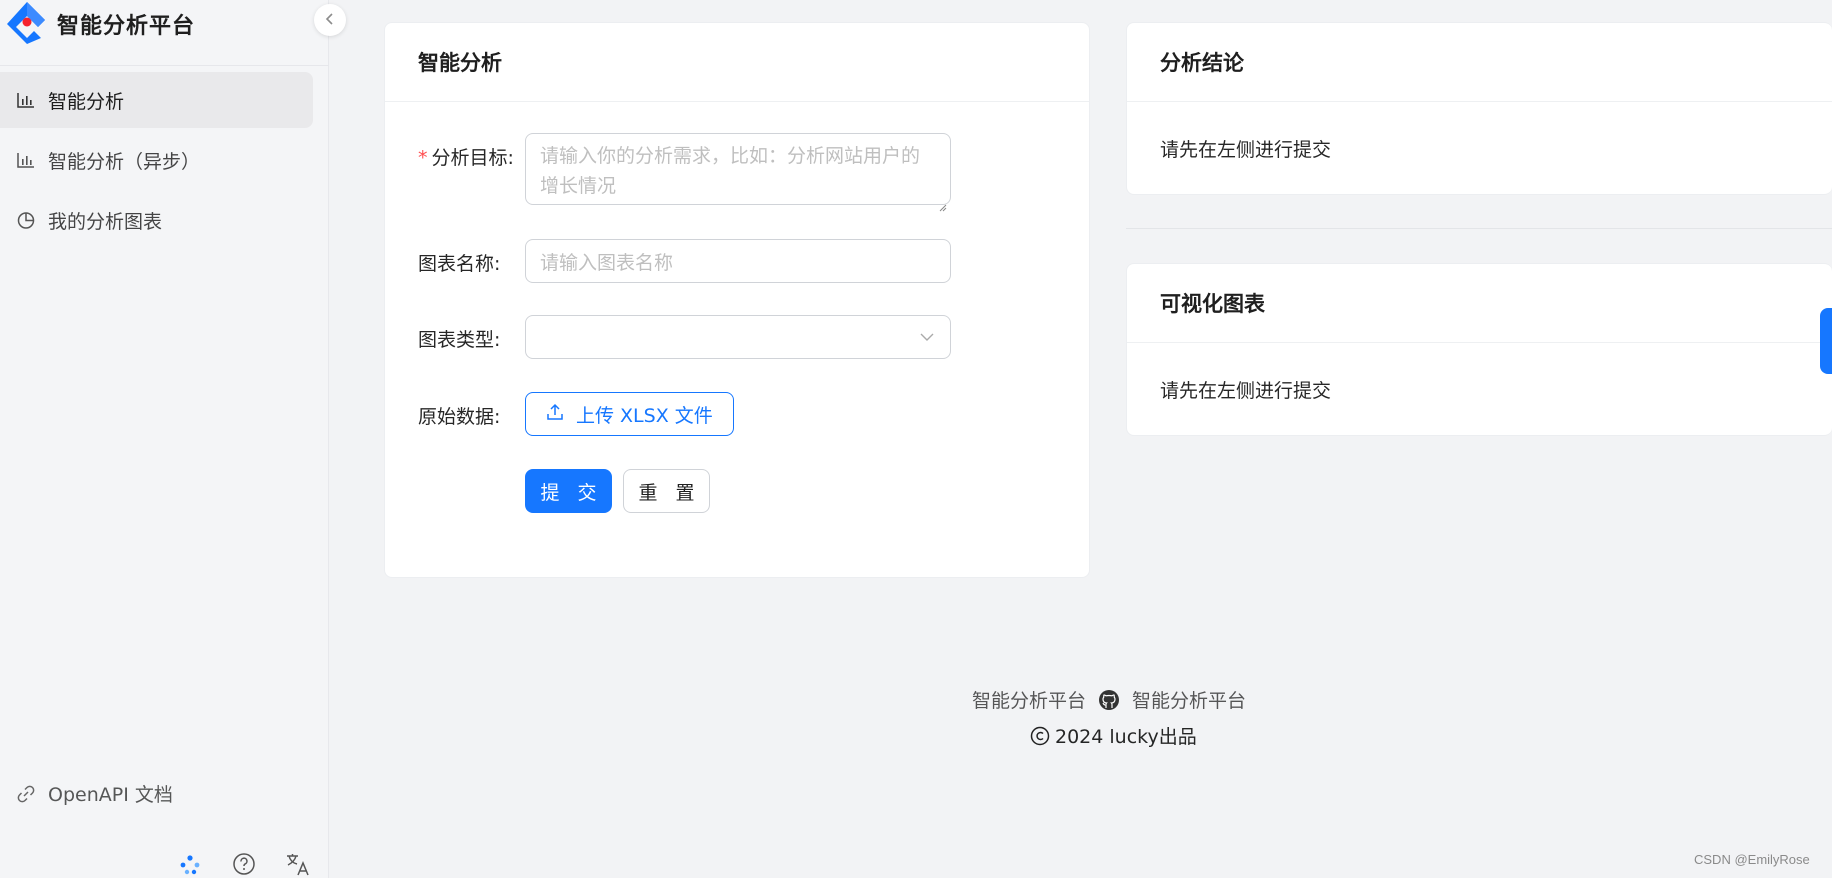 The height and width of the screenshot is (878, 1832). What do you see at coordinates (555, 414) in the screenshot?
I see `upload-icon` at bounding box center [555, 414].